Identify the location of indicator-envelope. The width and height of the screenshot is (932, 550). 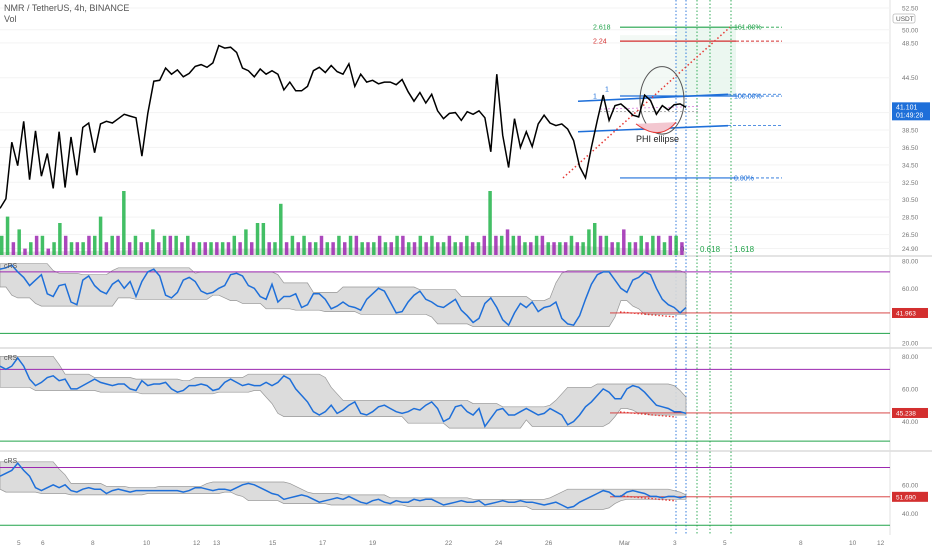
(343, 295).